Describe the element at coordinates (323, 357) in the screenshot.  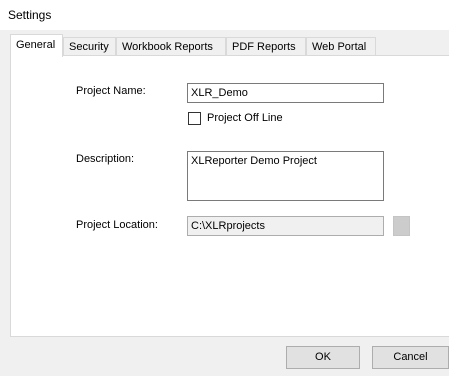
I see `ok-button: OK` at that location.